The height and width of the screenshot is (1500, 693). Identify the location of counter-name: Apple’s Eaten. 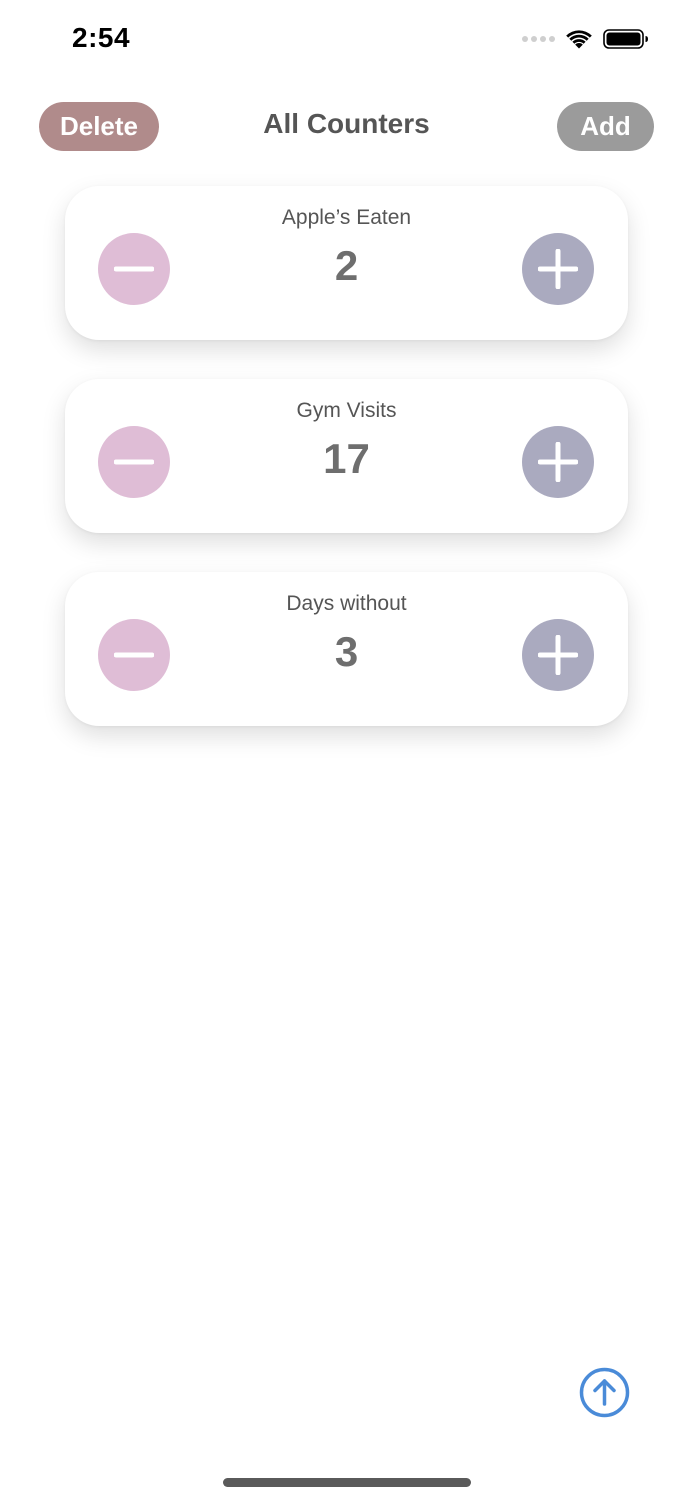
(346, 217).